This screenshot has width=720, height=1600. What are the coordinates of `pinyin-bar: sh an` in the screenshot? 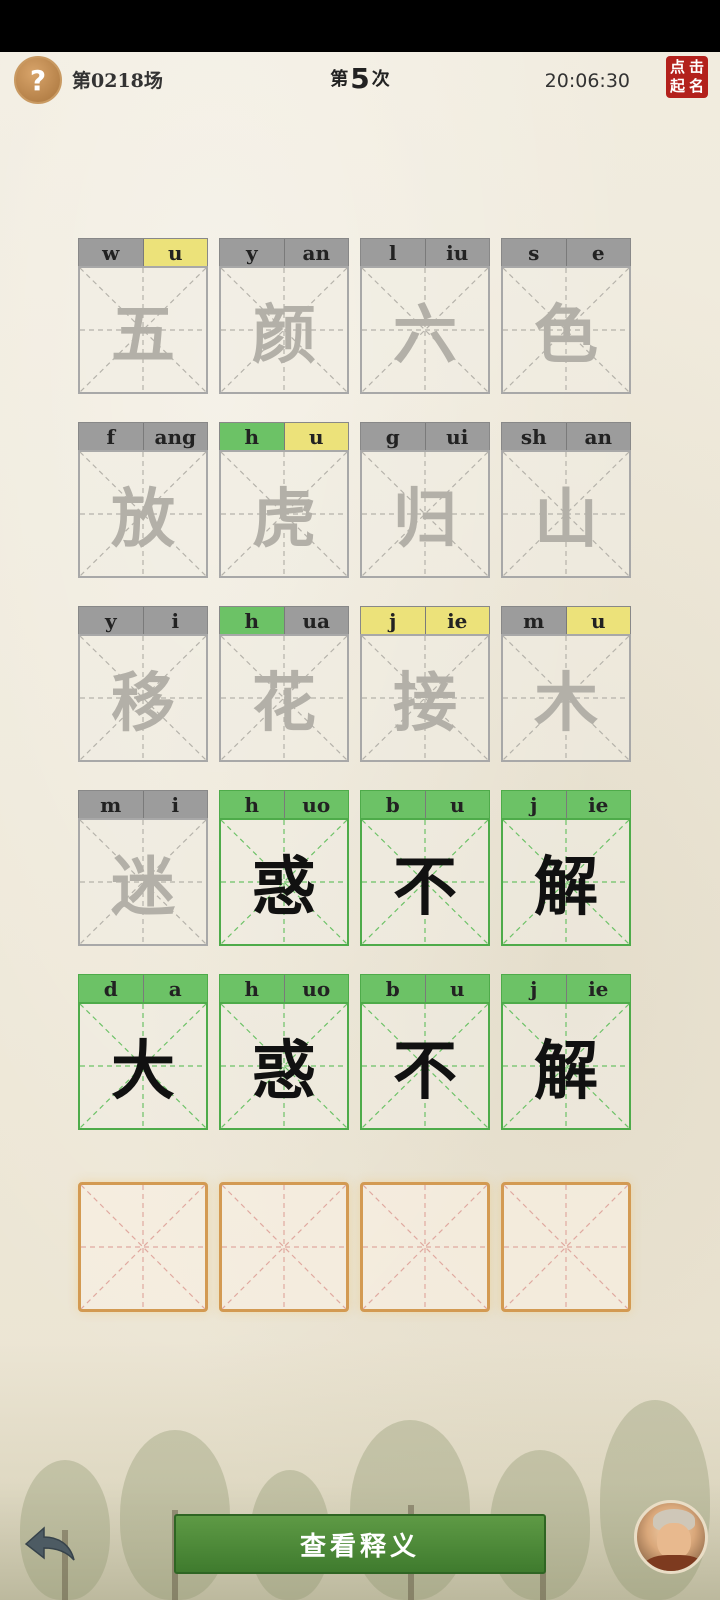 It's located at (566, 436).